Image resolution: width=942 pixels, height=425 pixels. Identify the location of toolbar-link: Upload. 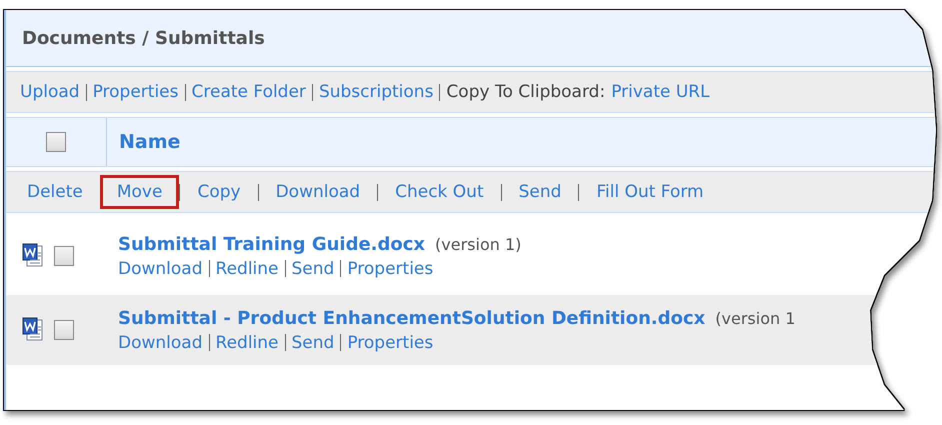
(50, 92).